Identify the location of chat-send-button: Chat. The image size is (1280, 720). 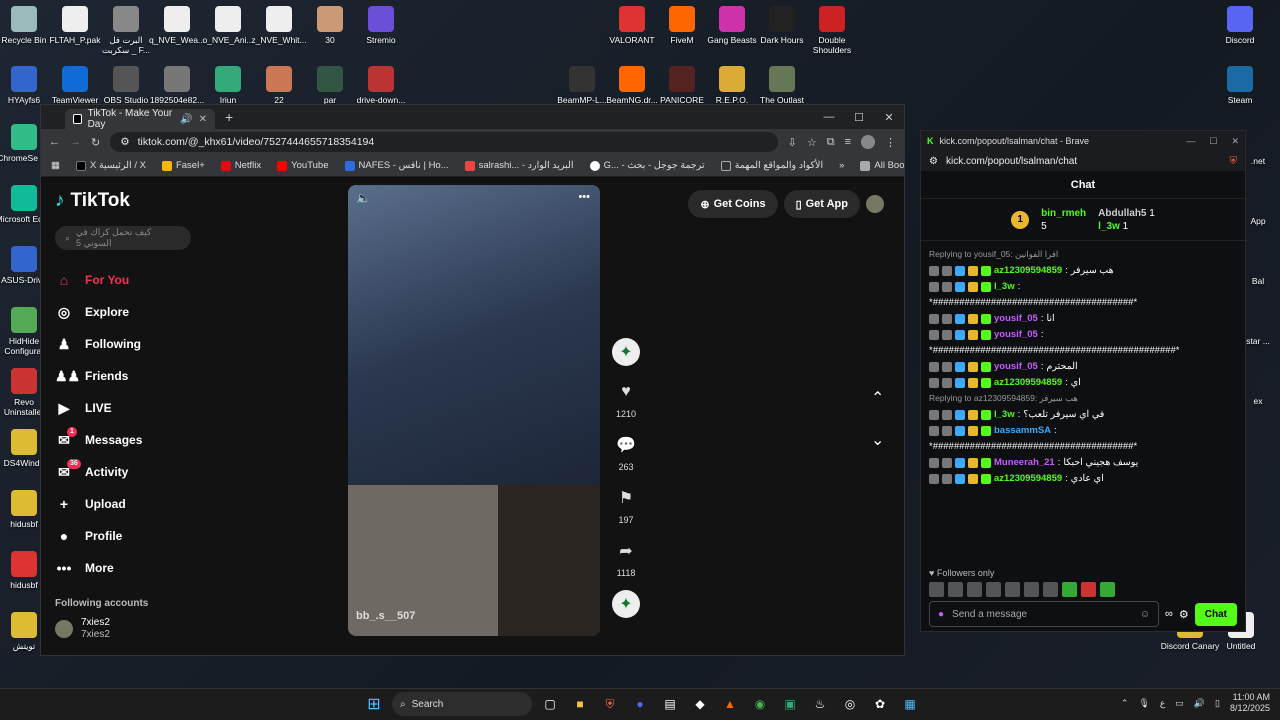
(1215, 614).